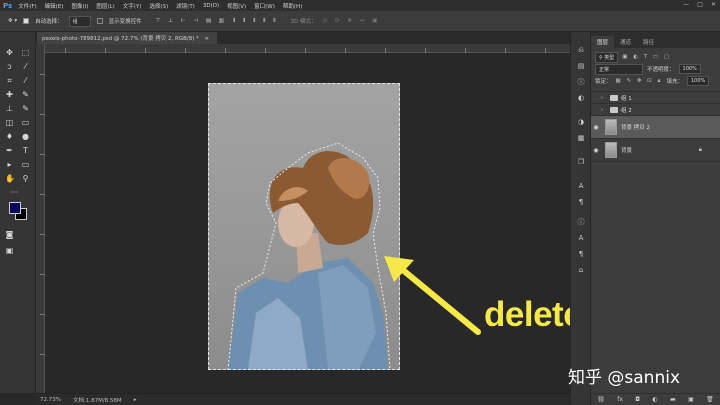  I want to click on new-layer-icon: ▣, so click(691, 399).